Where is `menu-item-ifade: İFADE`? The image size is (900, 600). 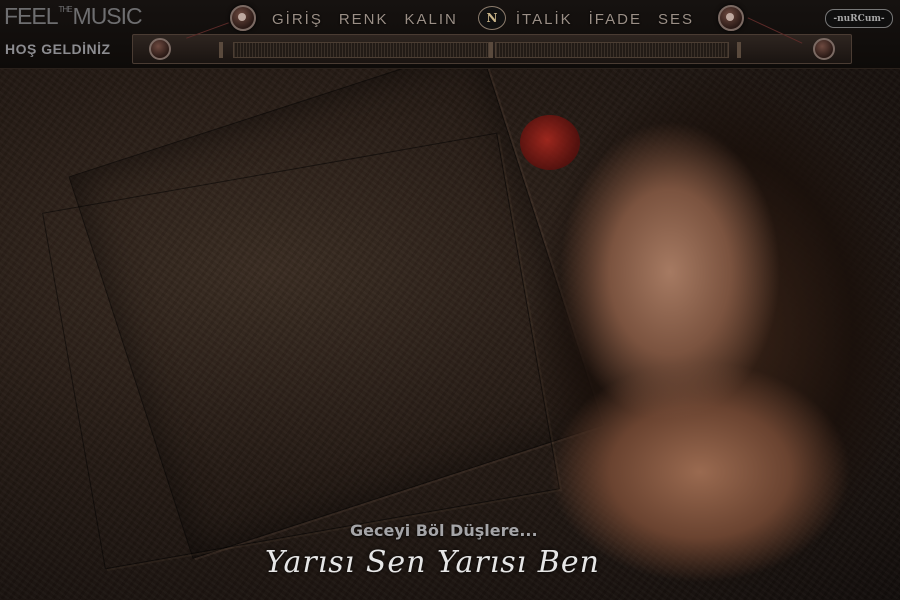
menu-item-ifade: İFADE is located at coordinates (615, 19).